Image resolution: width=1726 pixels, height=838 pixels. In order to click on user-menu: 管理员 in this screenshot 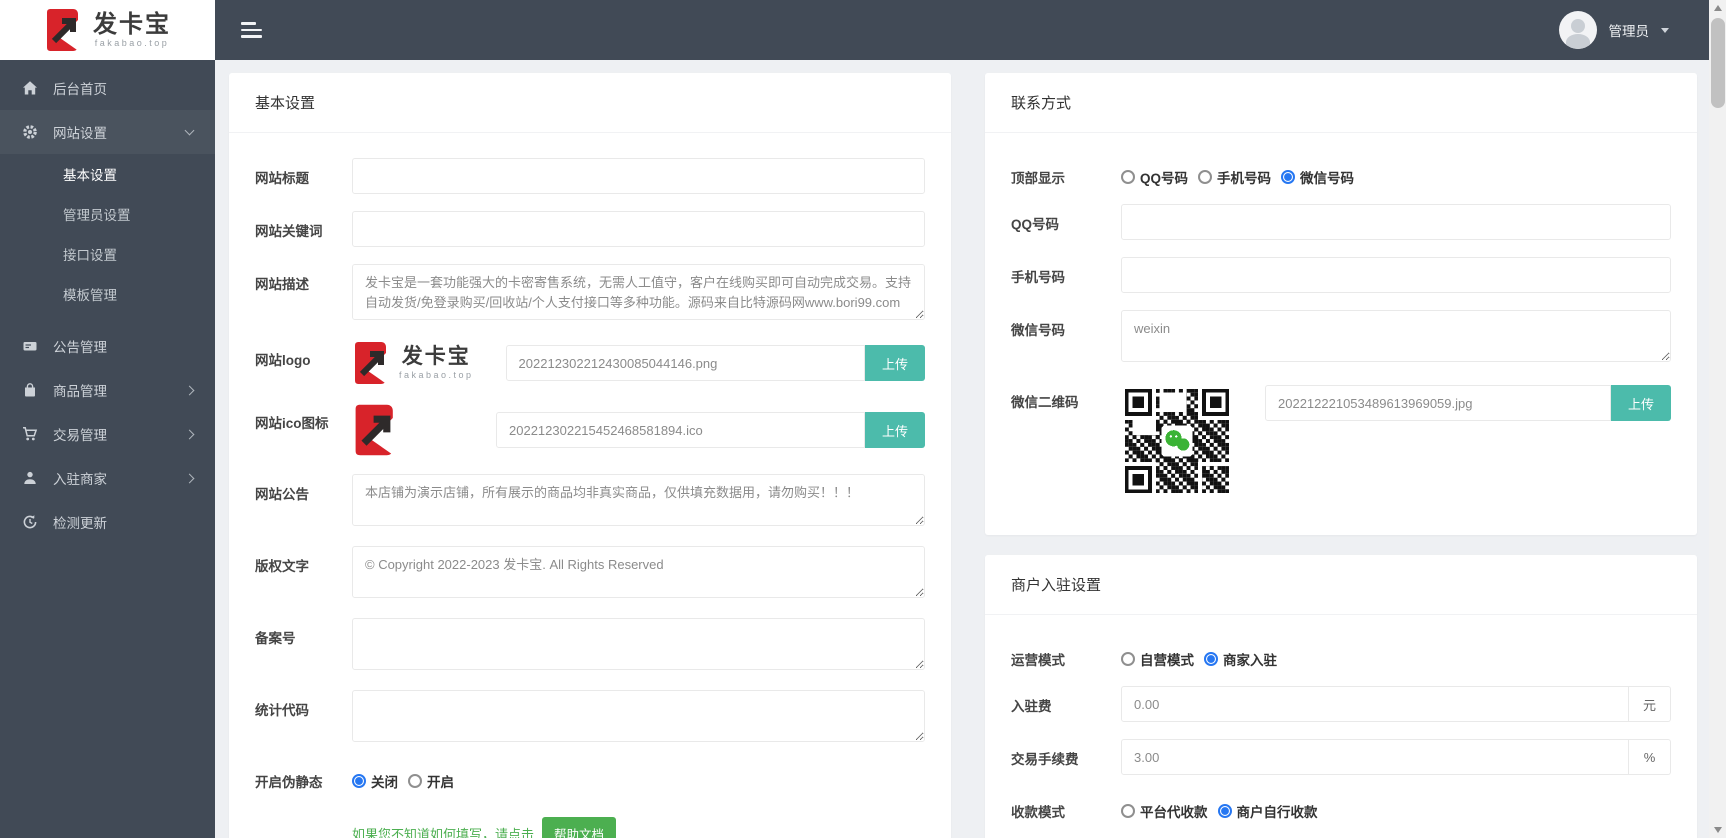, I will do `click(1613, 30)`.